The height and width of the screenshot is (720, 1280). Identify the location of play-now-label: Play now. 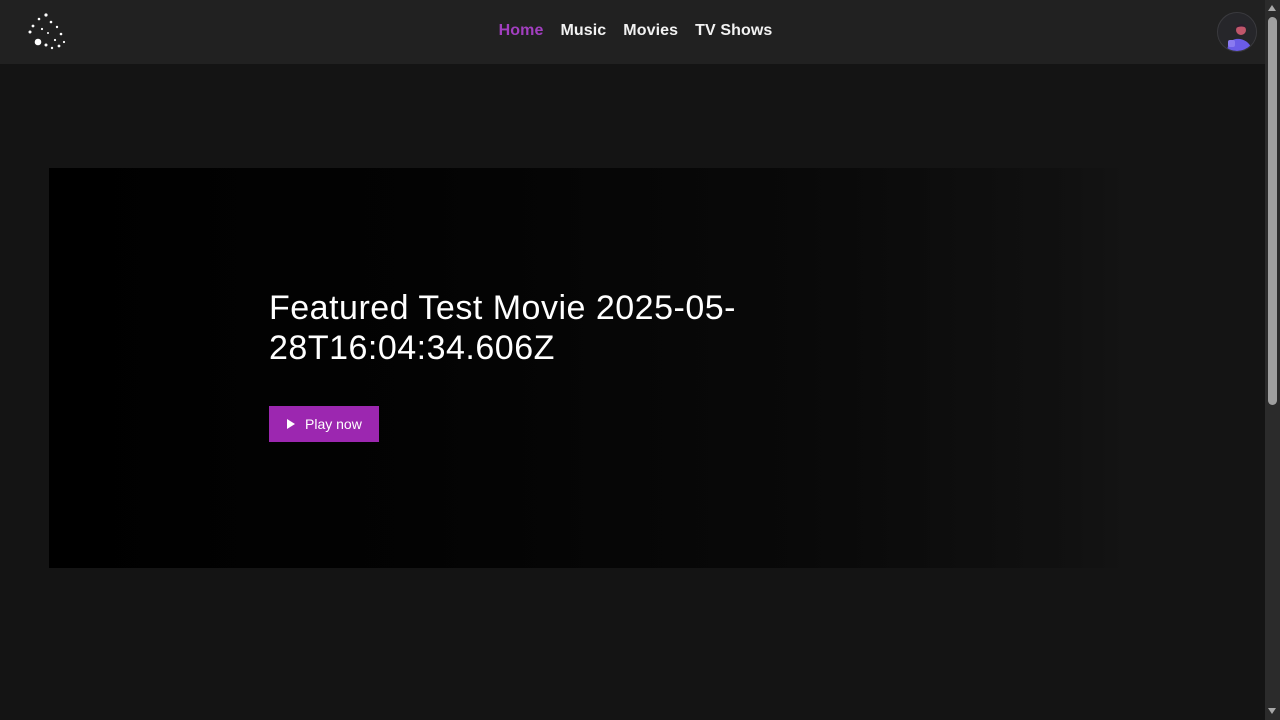
(333, 424).